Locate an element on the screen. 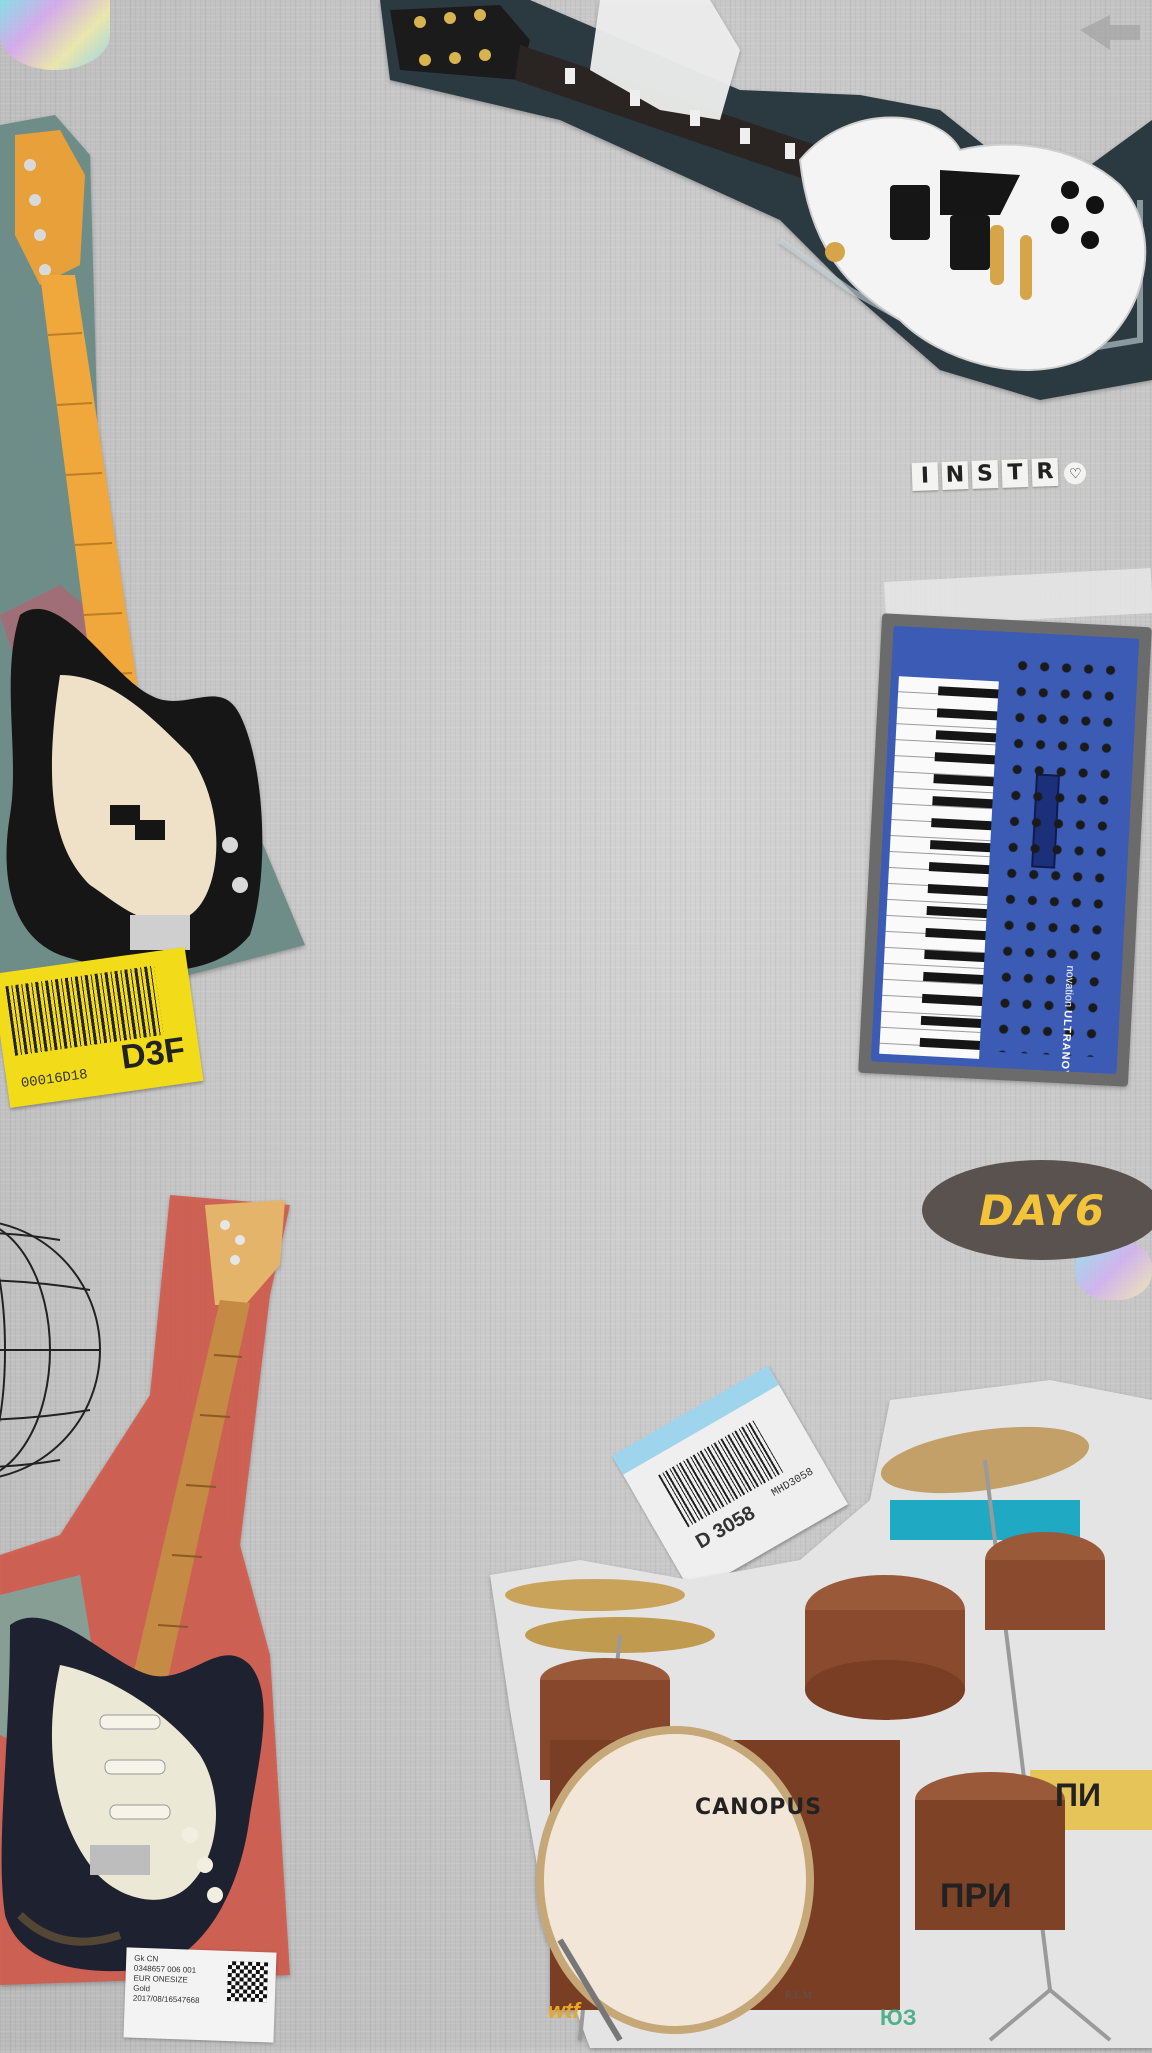  heart-icon: ♡ is located at coordinates (1075, 473).